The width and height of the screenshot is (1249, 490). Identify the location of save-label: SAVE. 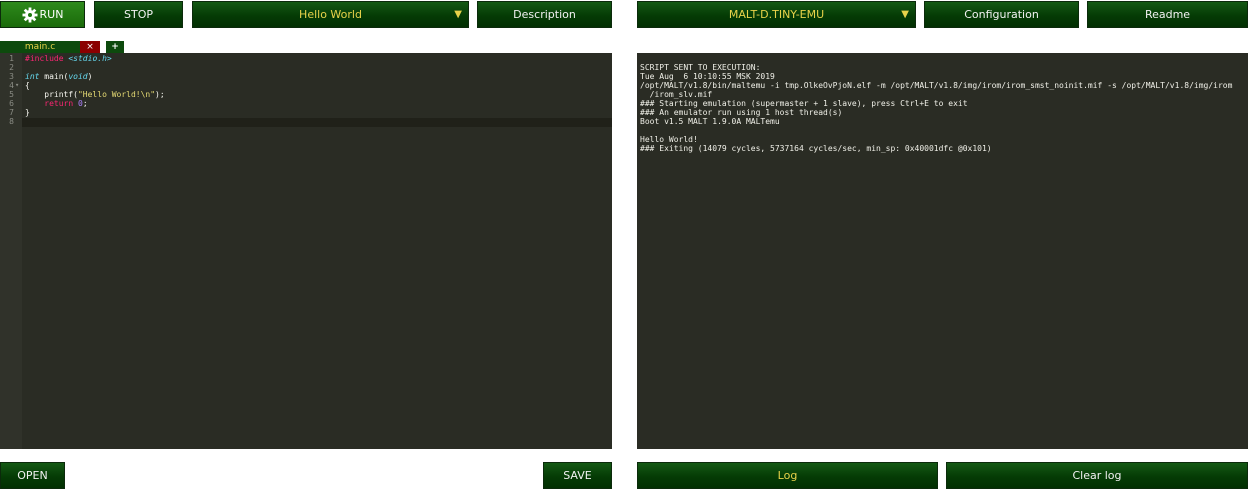
(577, 475).